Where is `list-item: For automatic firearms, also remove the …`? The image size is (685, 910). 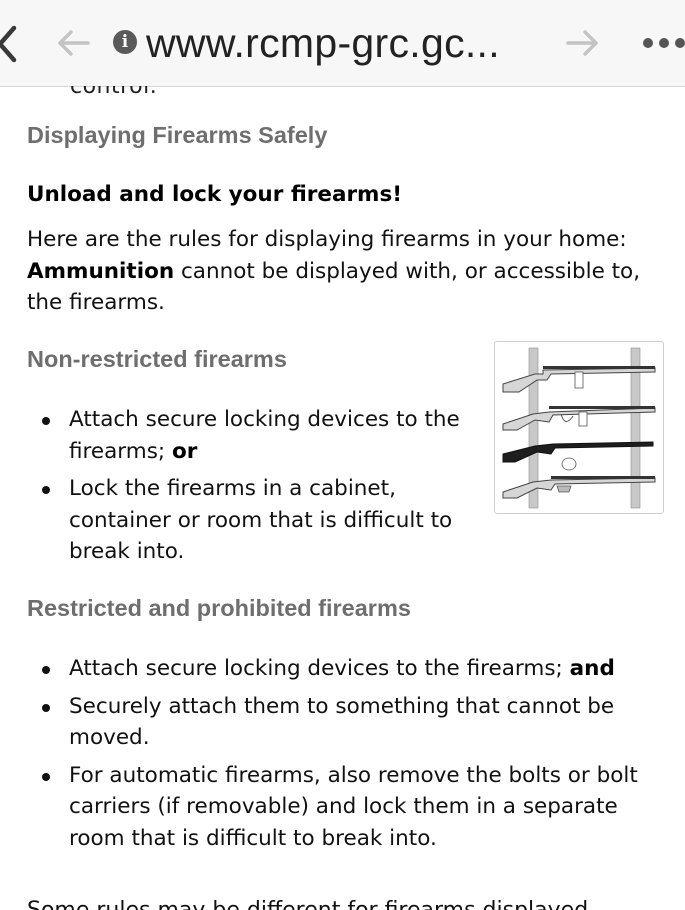
list-item: For automatic firearms, also remove the … is located at coordinates (342, 807).